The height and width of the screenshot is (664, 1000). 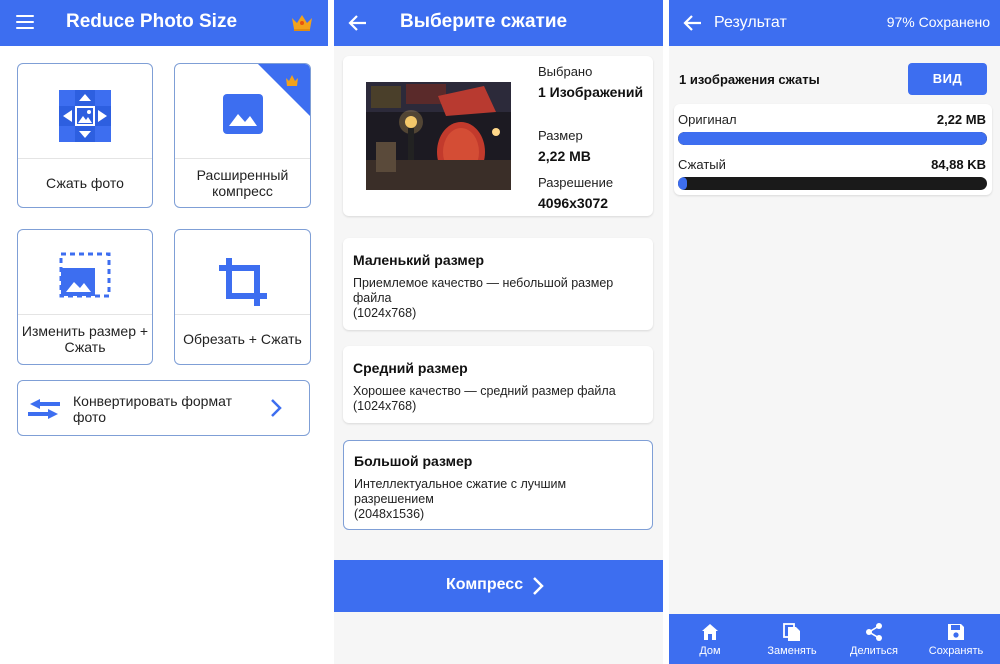 I want to click on compress-photo-tile: Сжать фото, so click(x=85, y=135).